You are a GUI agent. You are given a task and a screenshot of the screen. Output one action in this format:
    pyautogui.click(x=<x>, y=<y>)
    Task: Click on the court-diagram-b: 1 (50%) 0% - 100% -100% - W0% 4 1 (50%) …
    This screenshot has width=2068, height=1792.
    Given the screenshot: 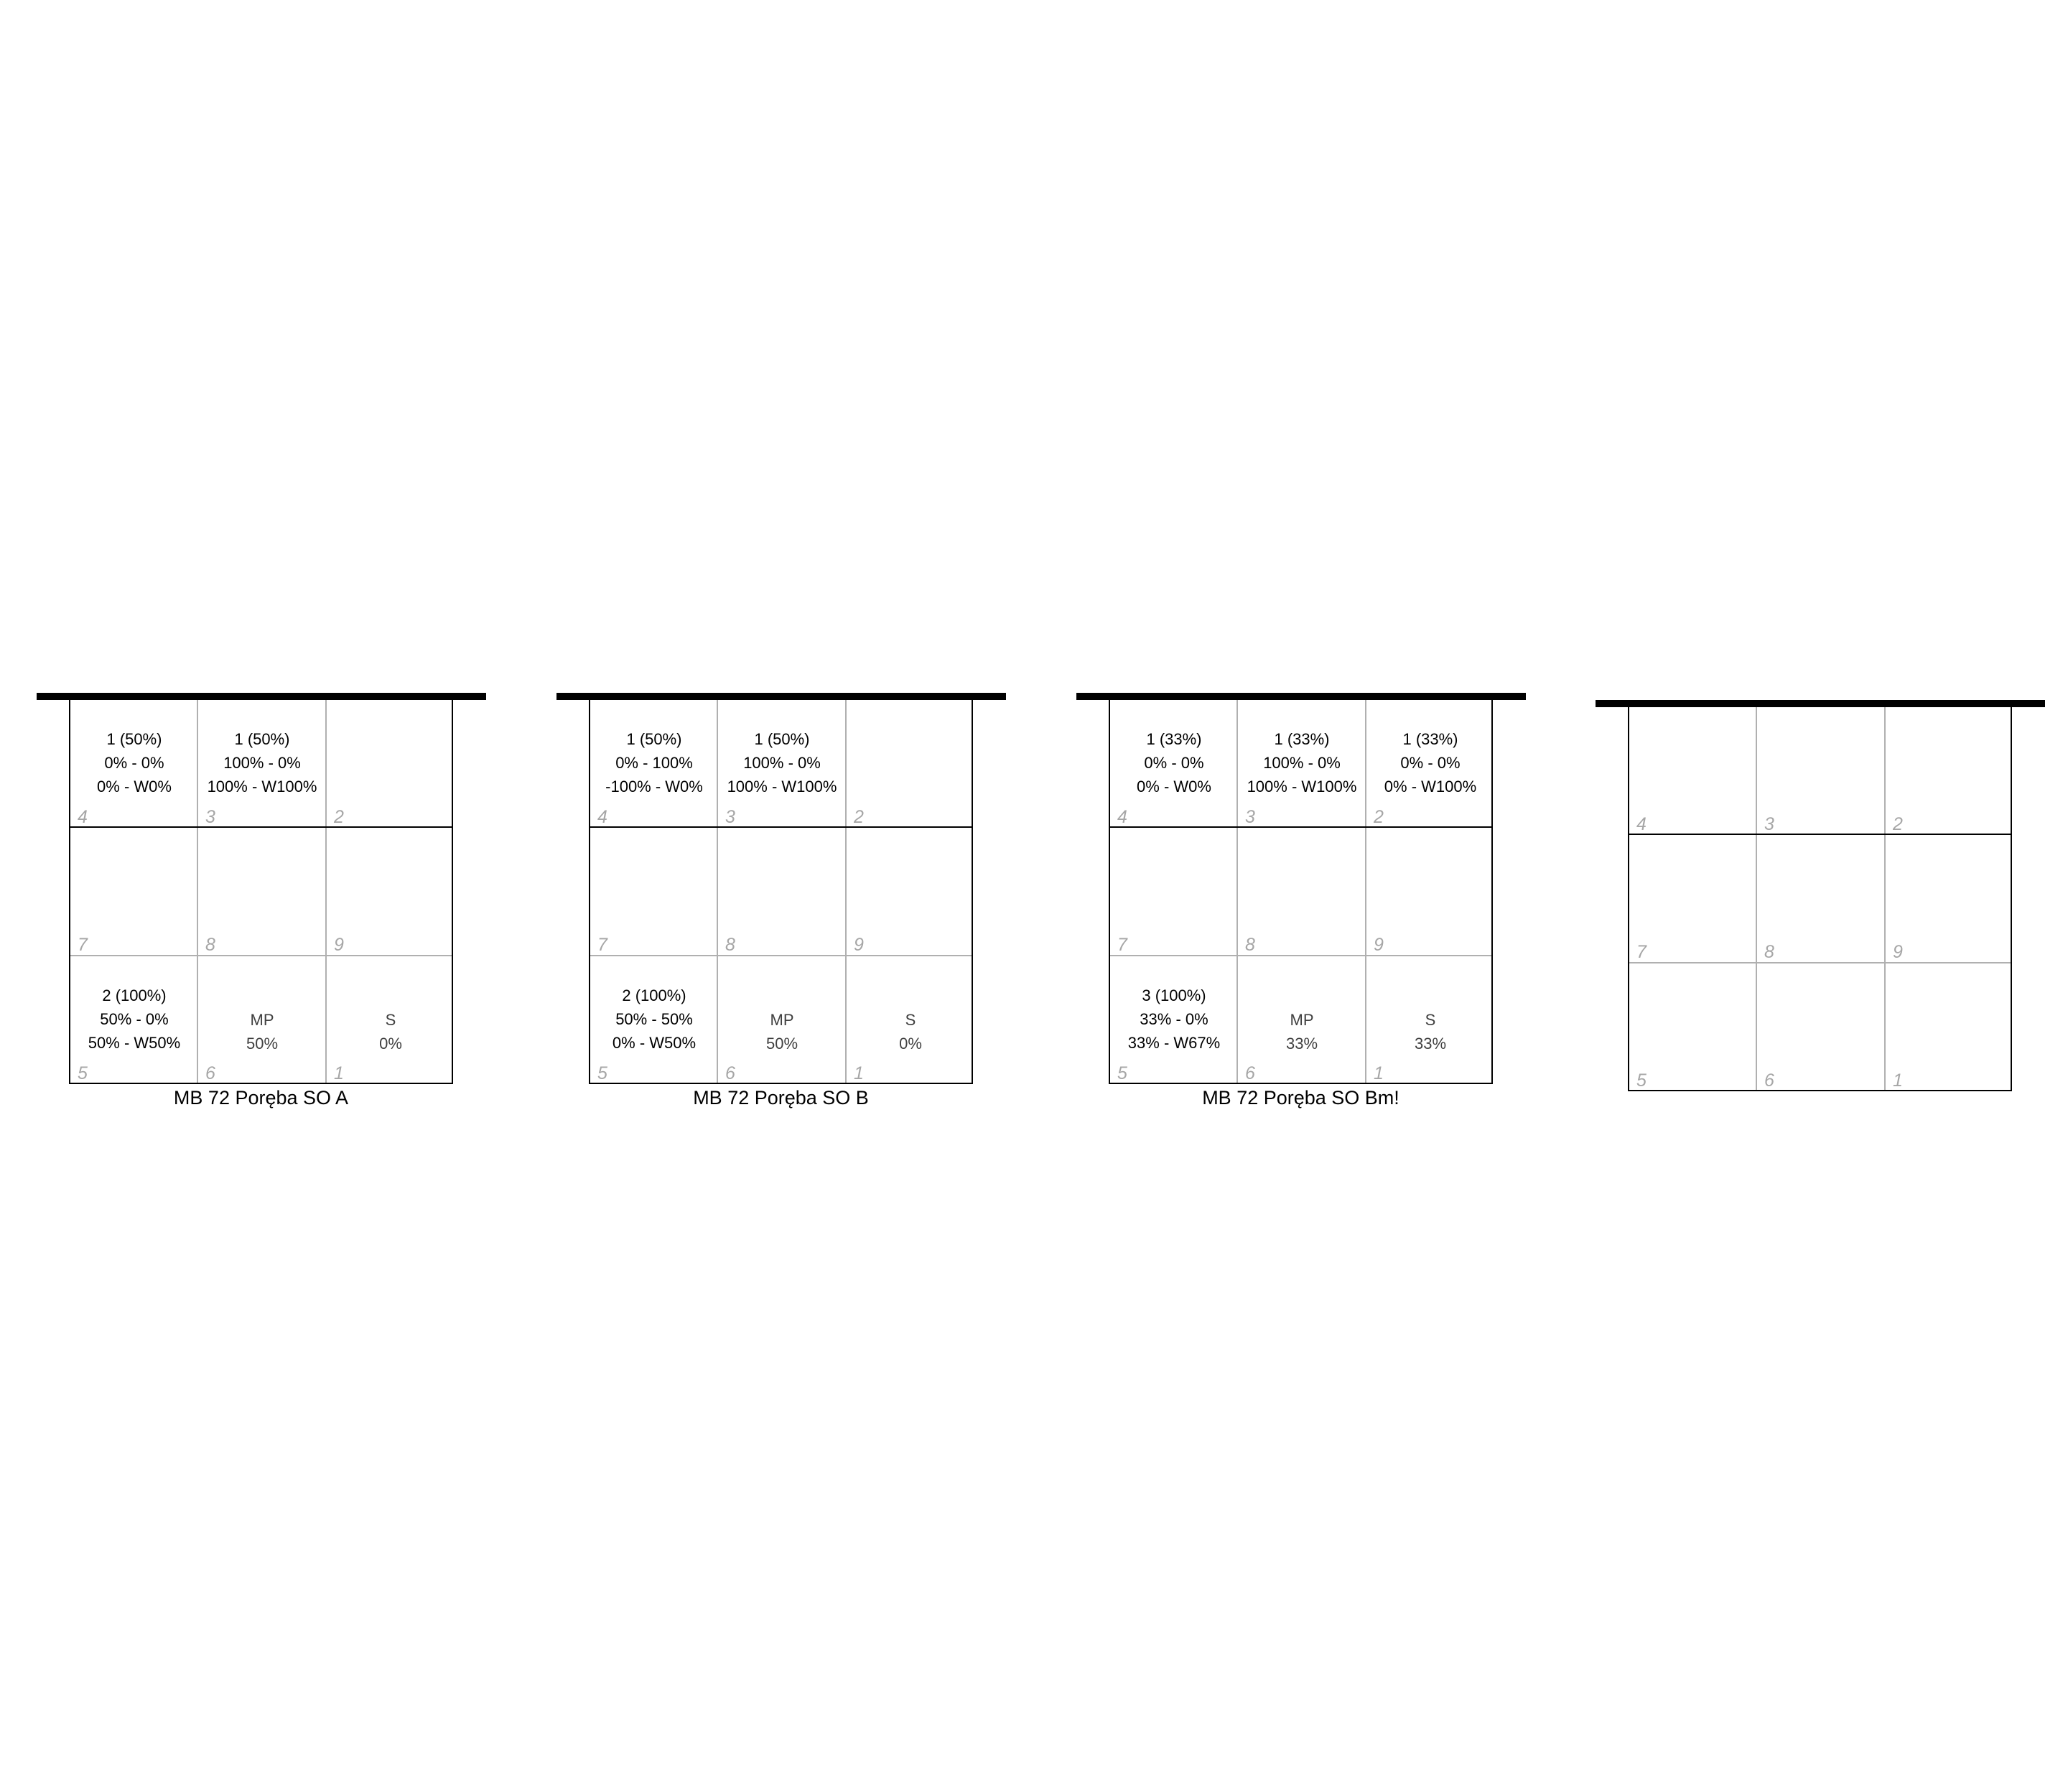 What is the action you would take?
    pyautogui.click(x=781, y=908)
    